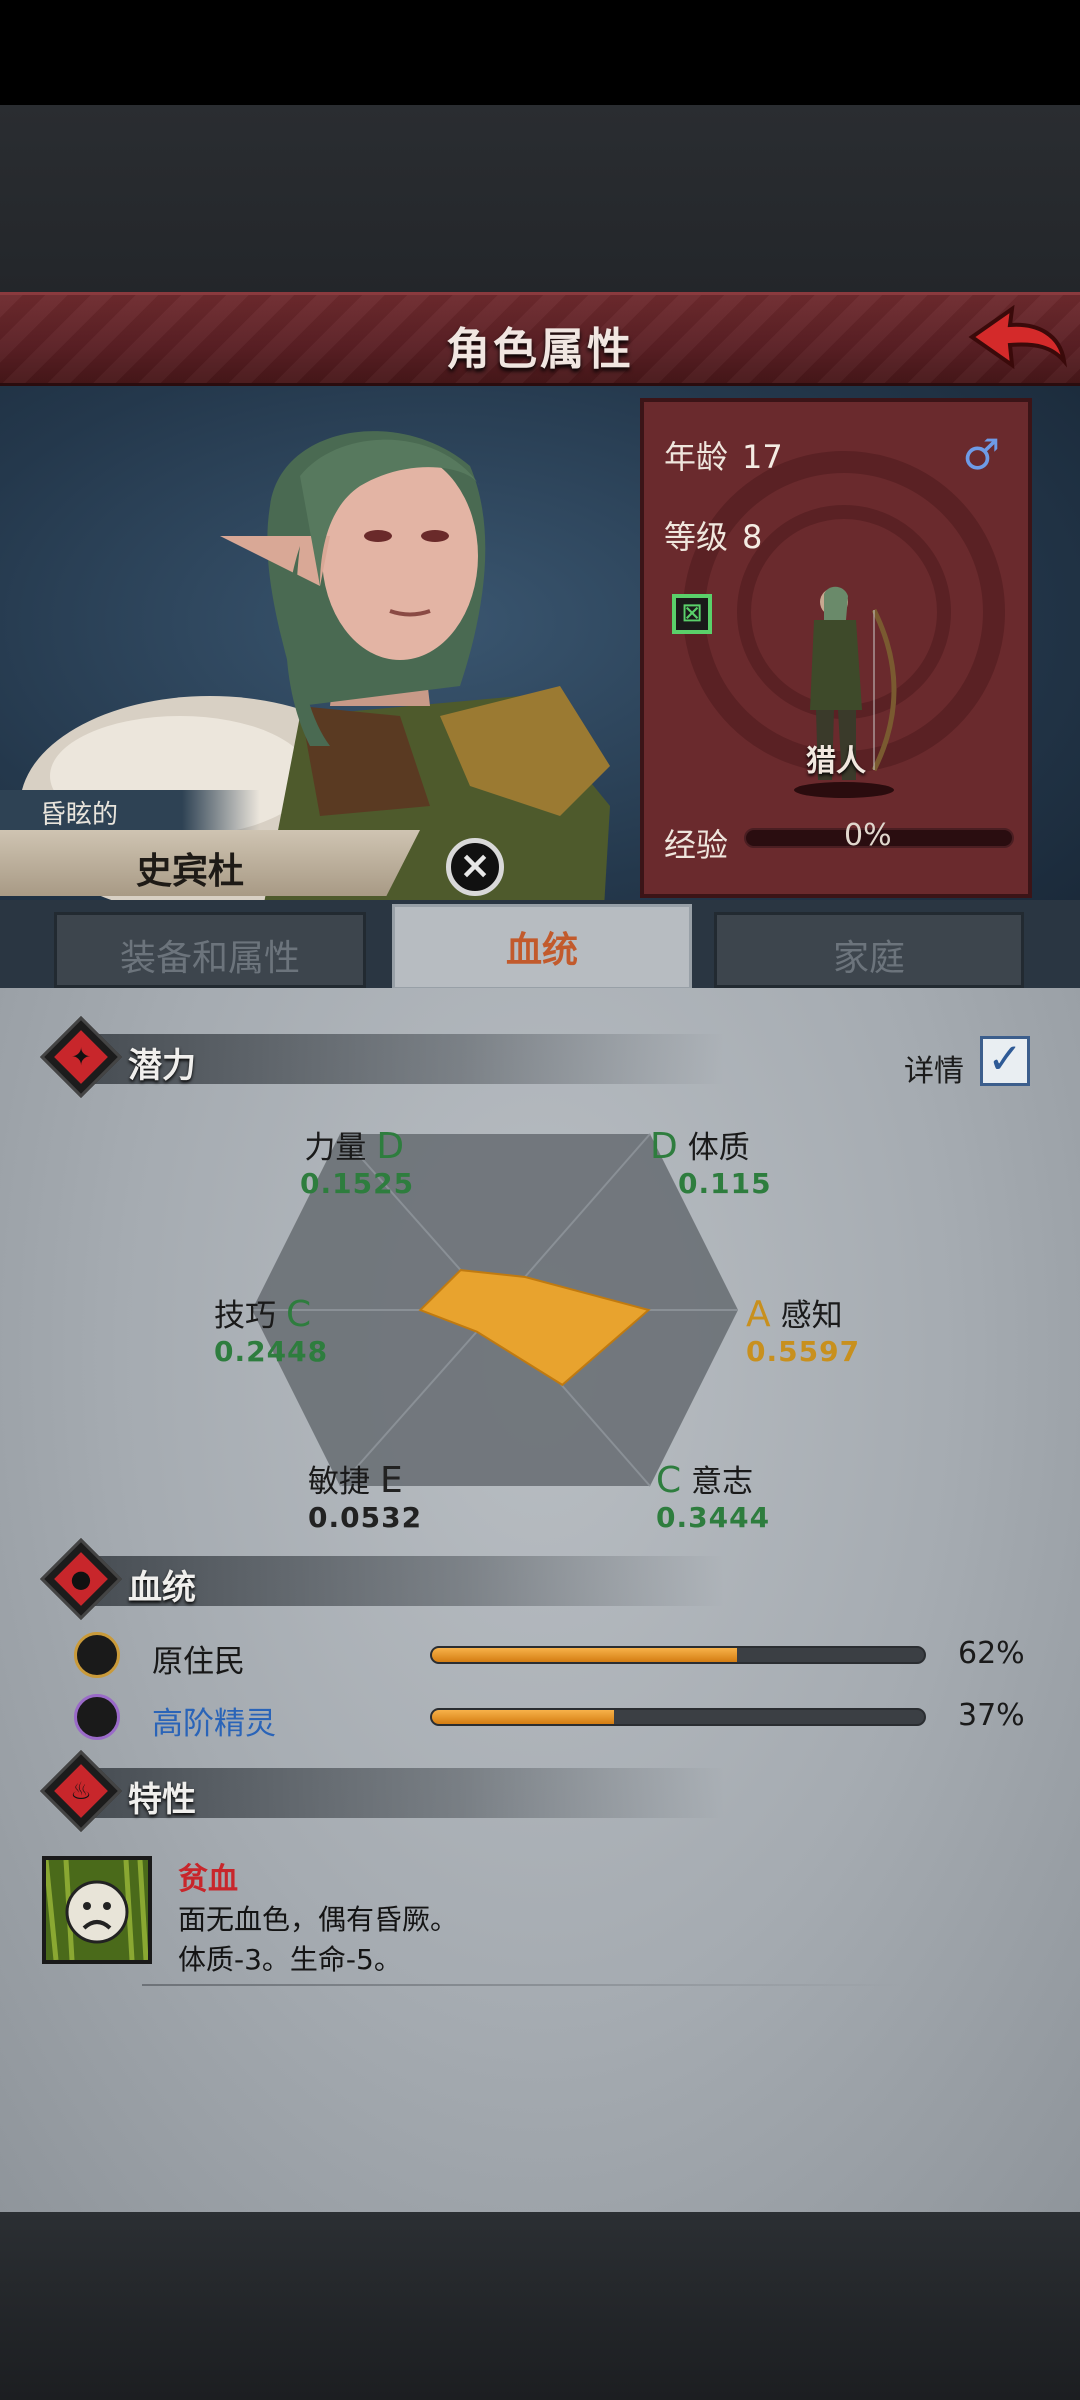 The width and height of the screenshot is (1080, 2400). Describe the element at coordinates (540, 349) in the screenshot. I see `page-title: 角色属性` at that location.